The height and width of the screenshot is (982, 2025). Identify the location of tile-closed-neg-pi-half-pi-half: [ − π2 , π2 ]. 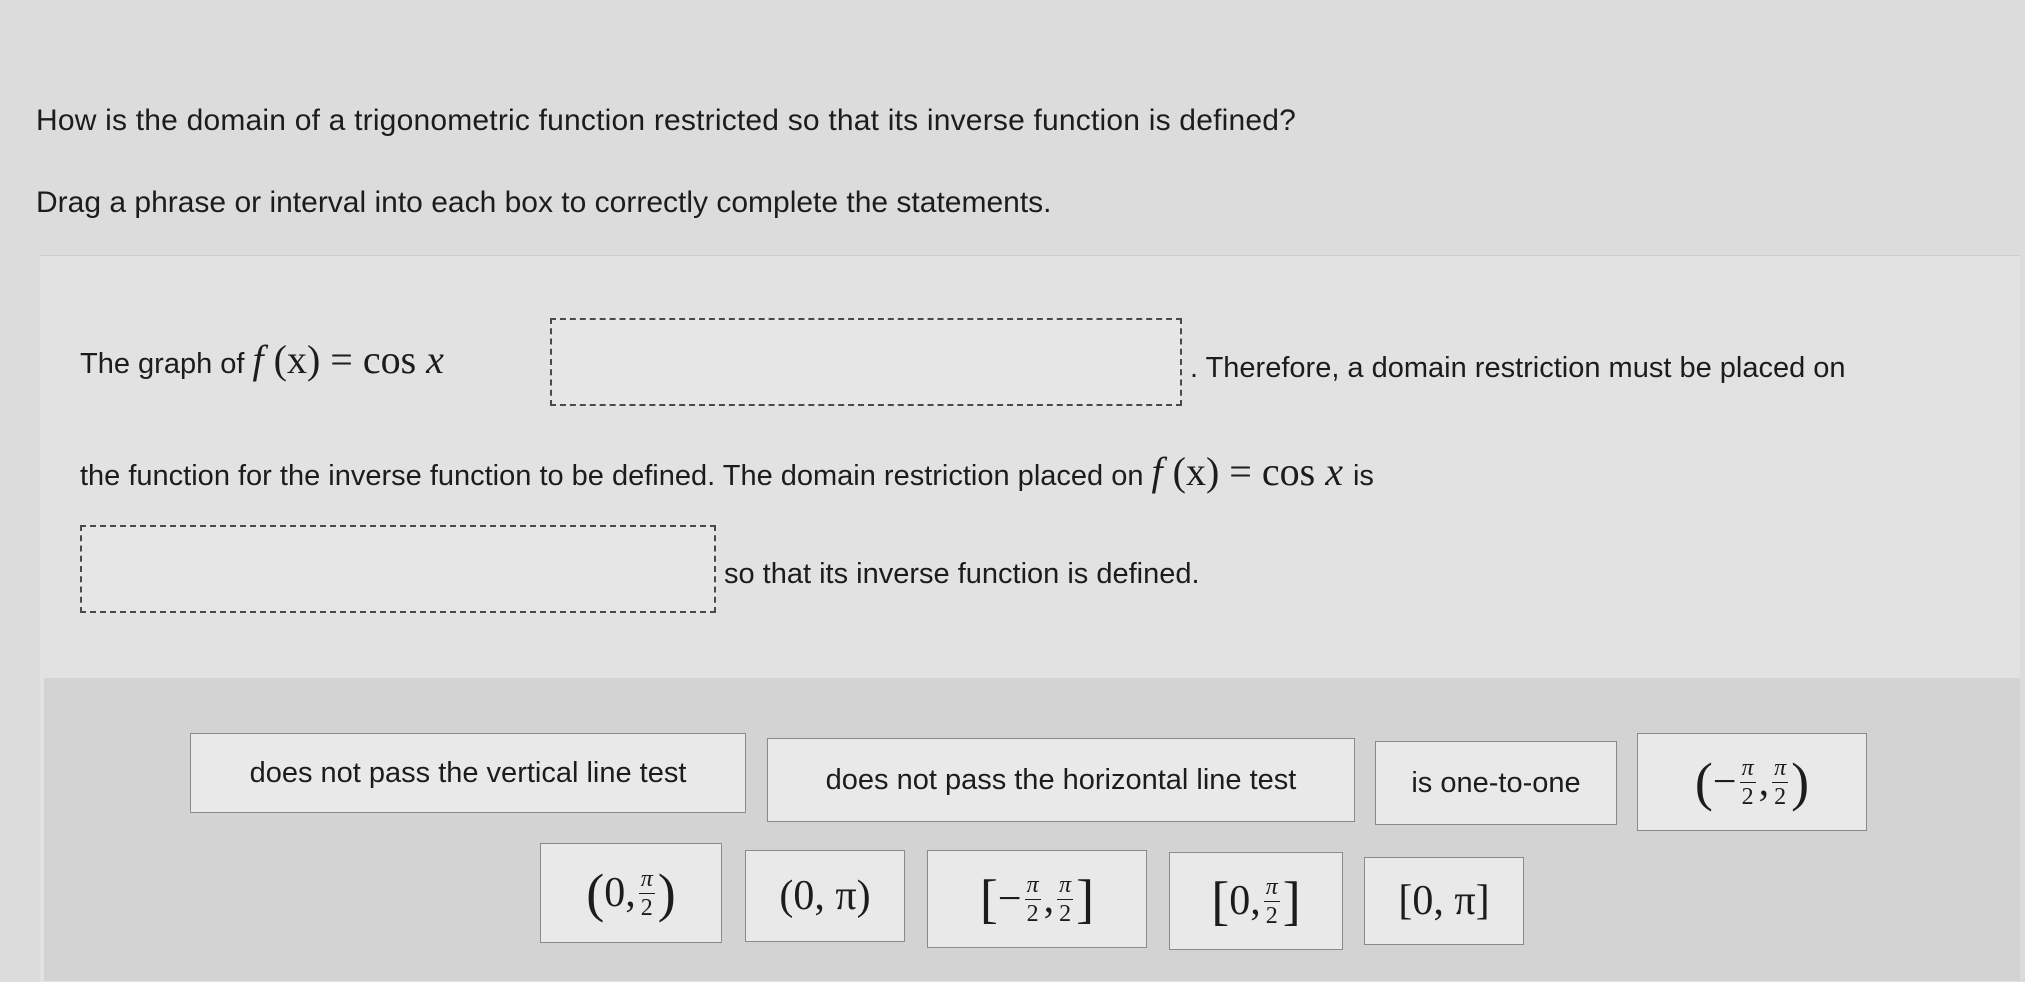
(1037, 899).